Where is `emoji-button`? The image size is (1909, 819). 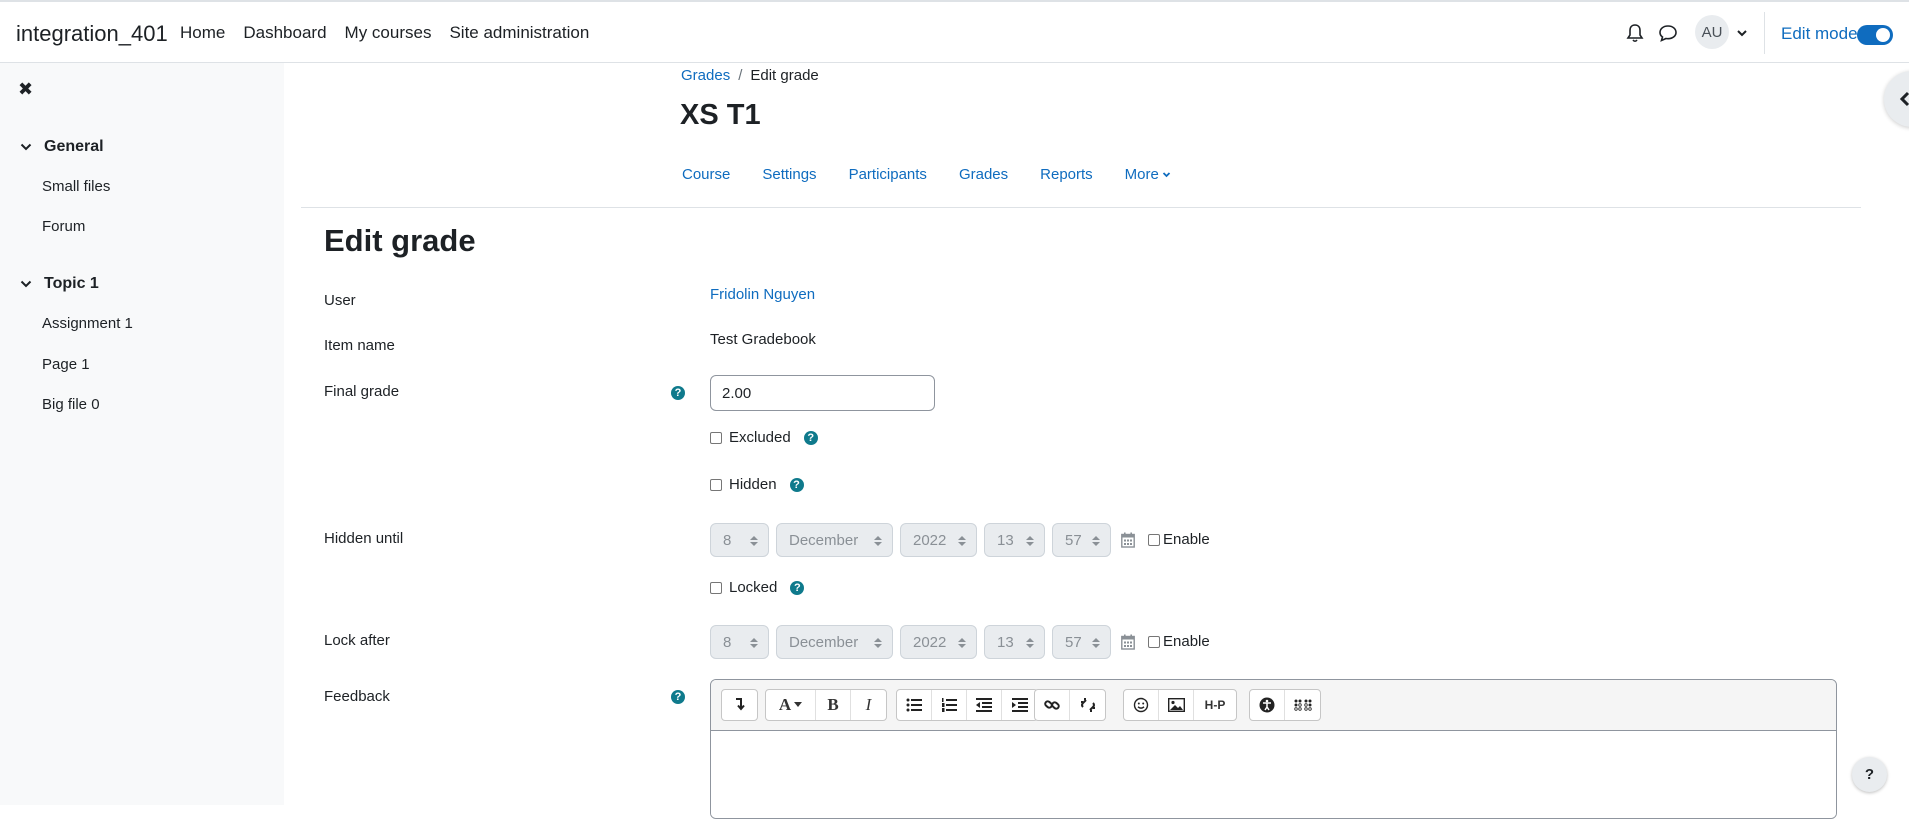
emoji-button is located at coordinates (1141, 705).